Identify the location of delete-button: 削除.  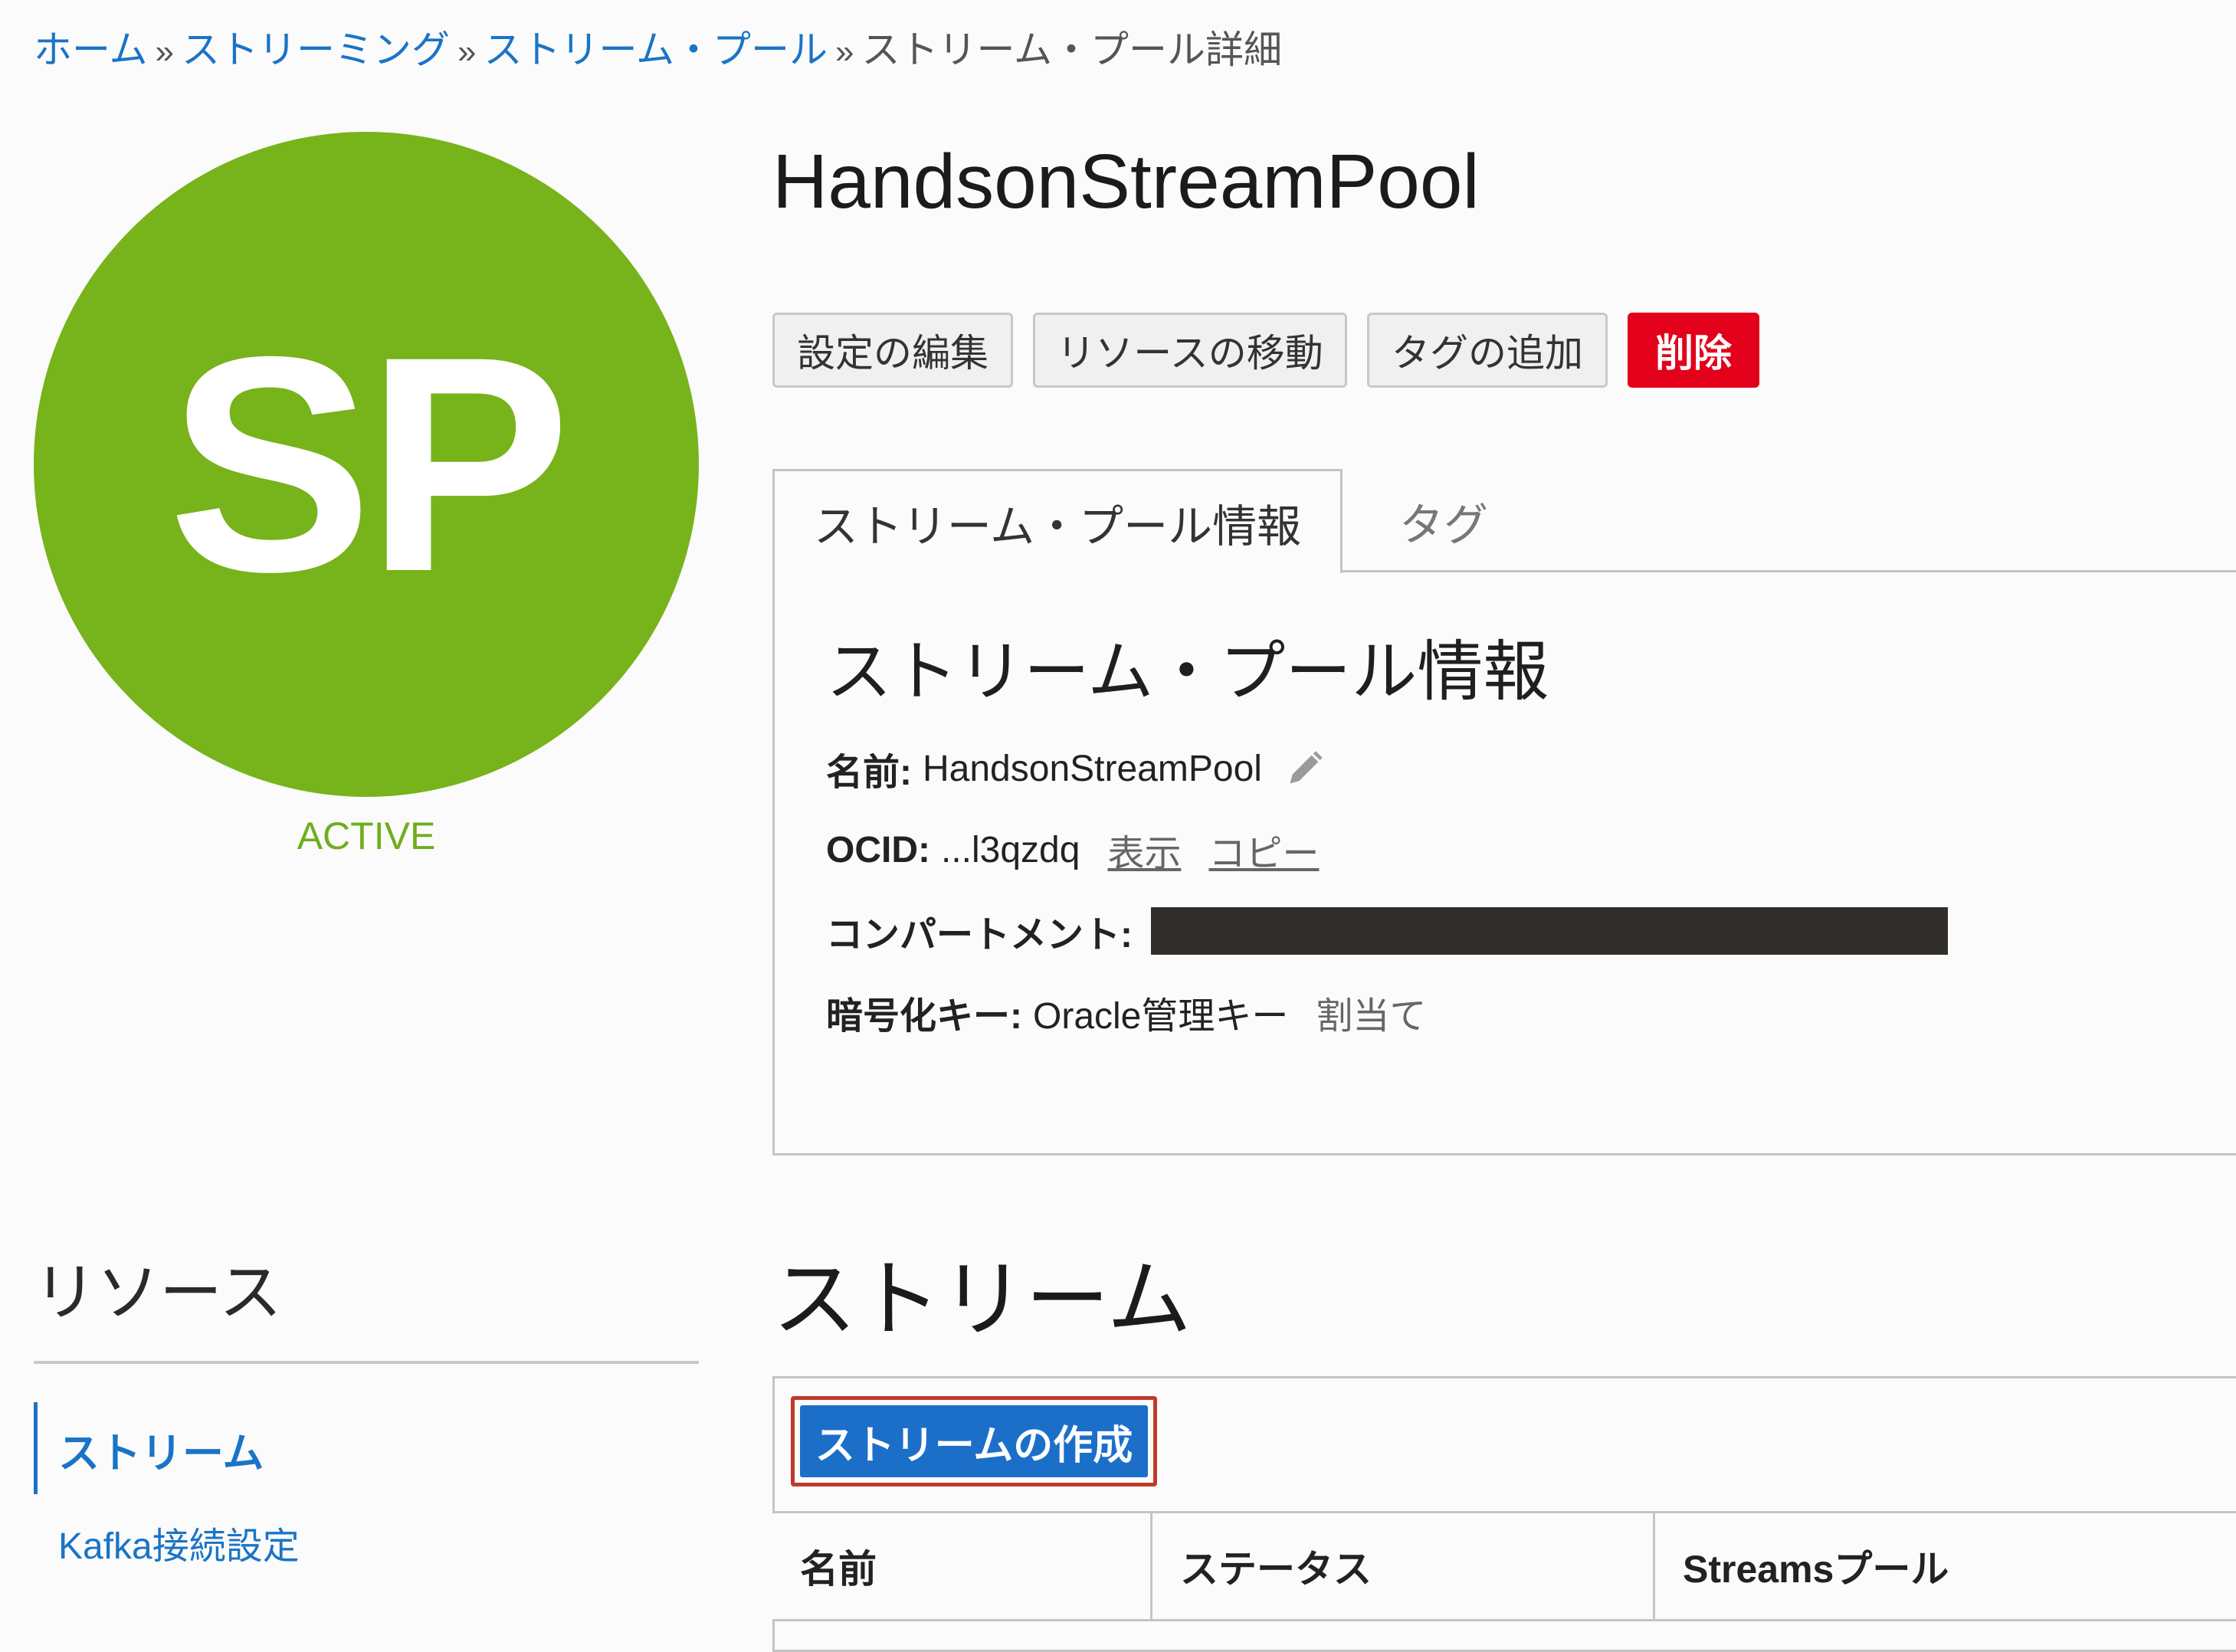
(1693, 351).